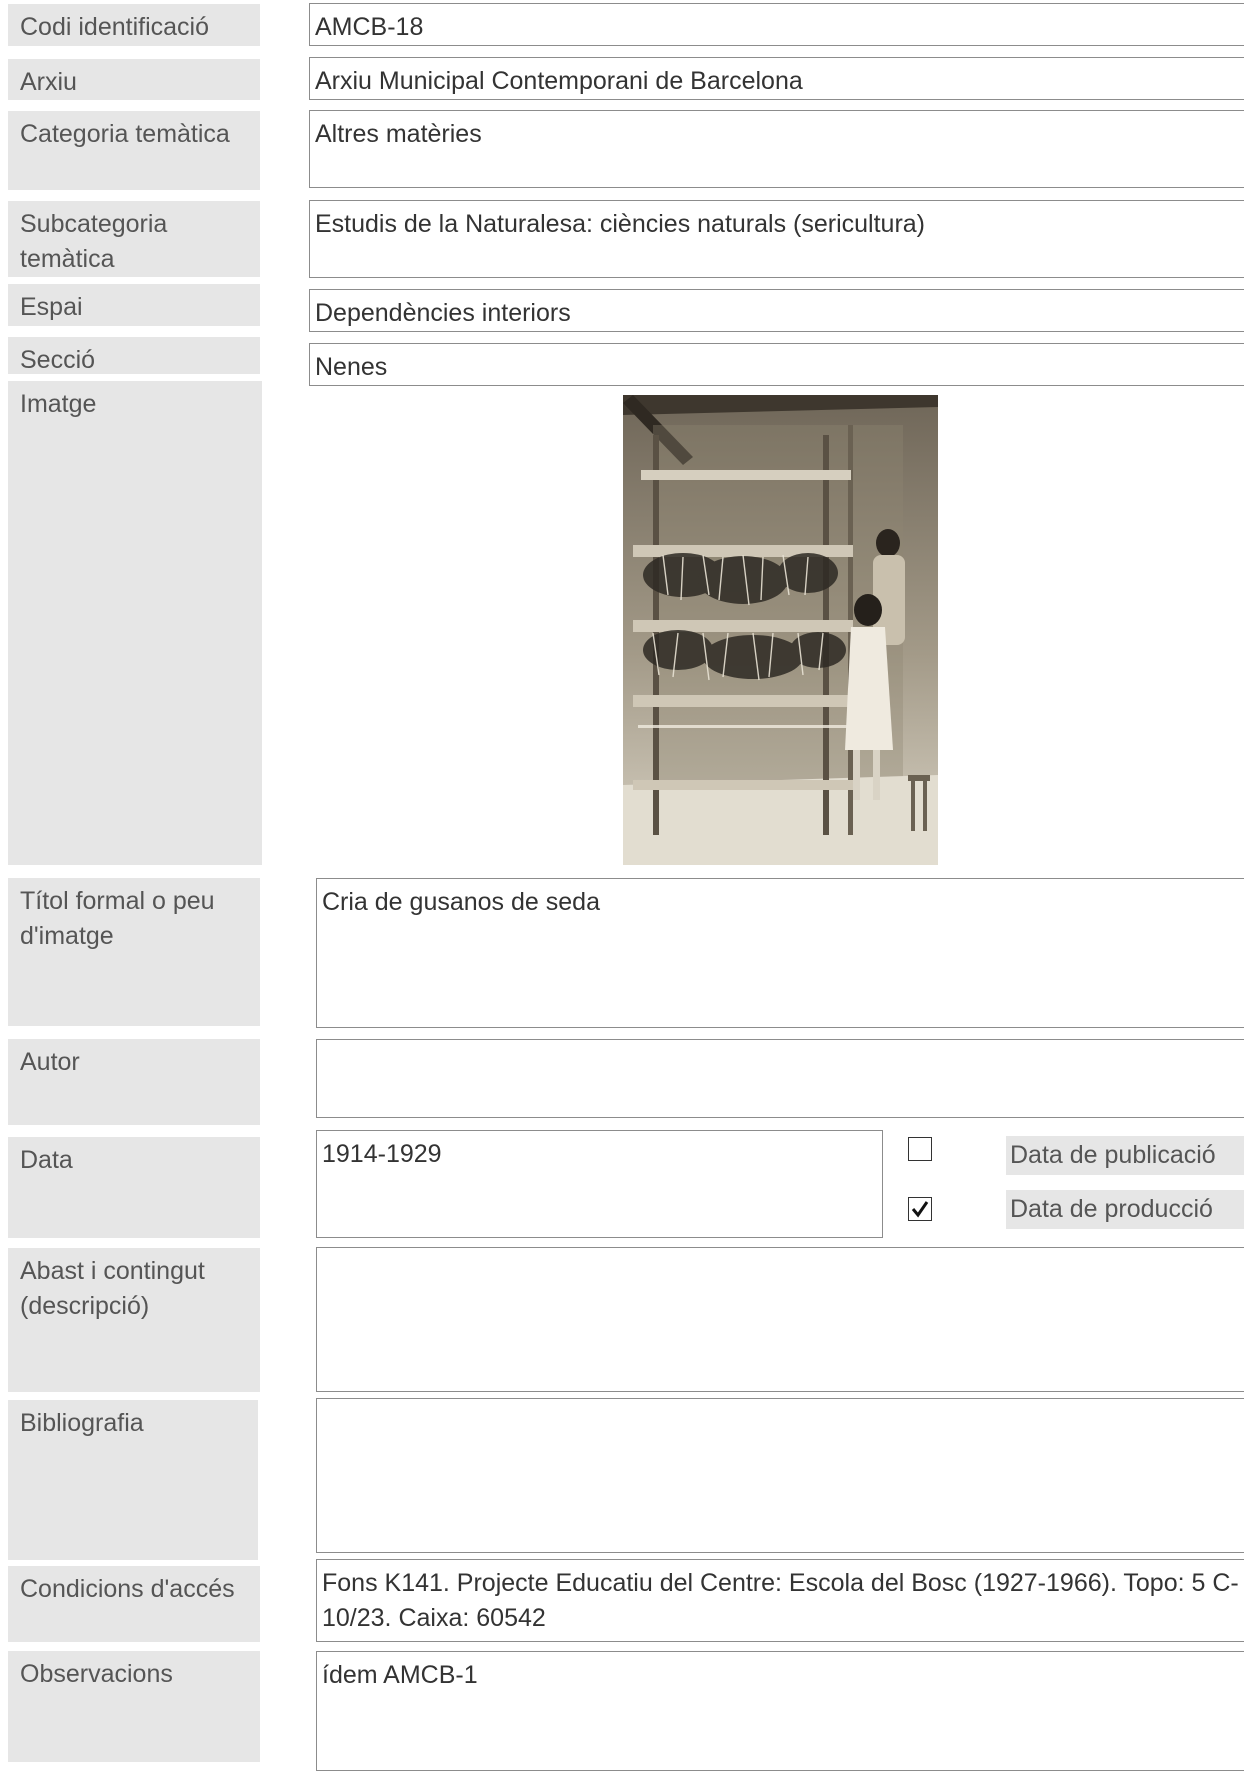  I want to click on codi-label: Codi identificació, so click(134, 25).